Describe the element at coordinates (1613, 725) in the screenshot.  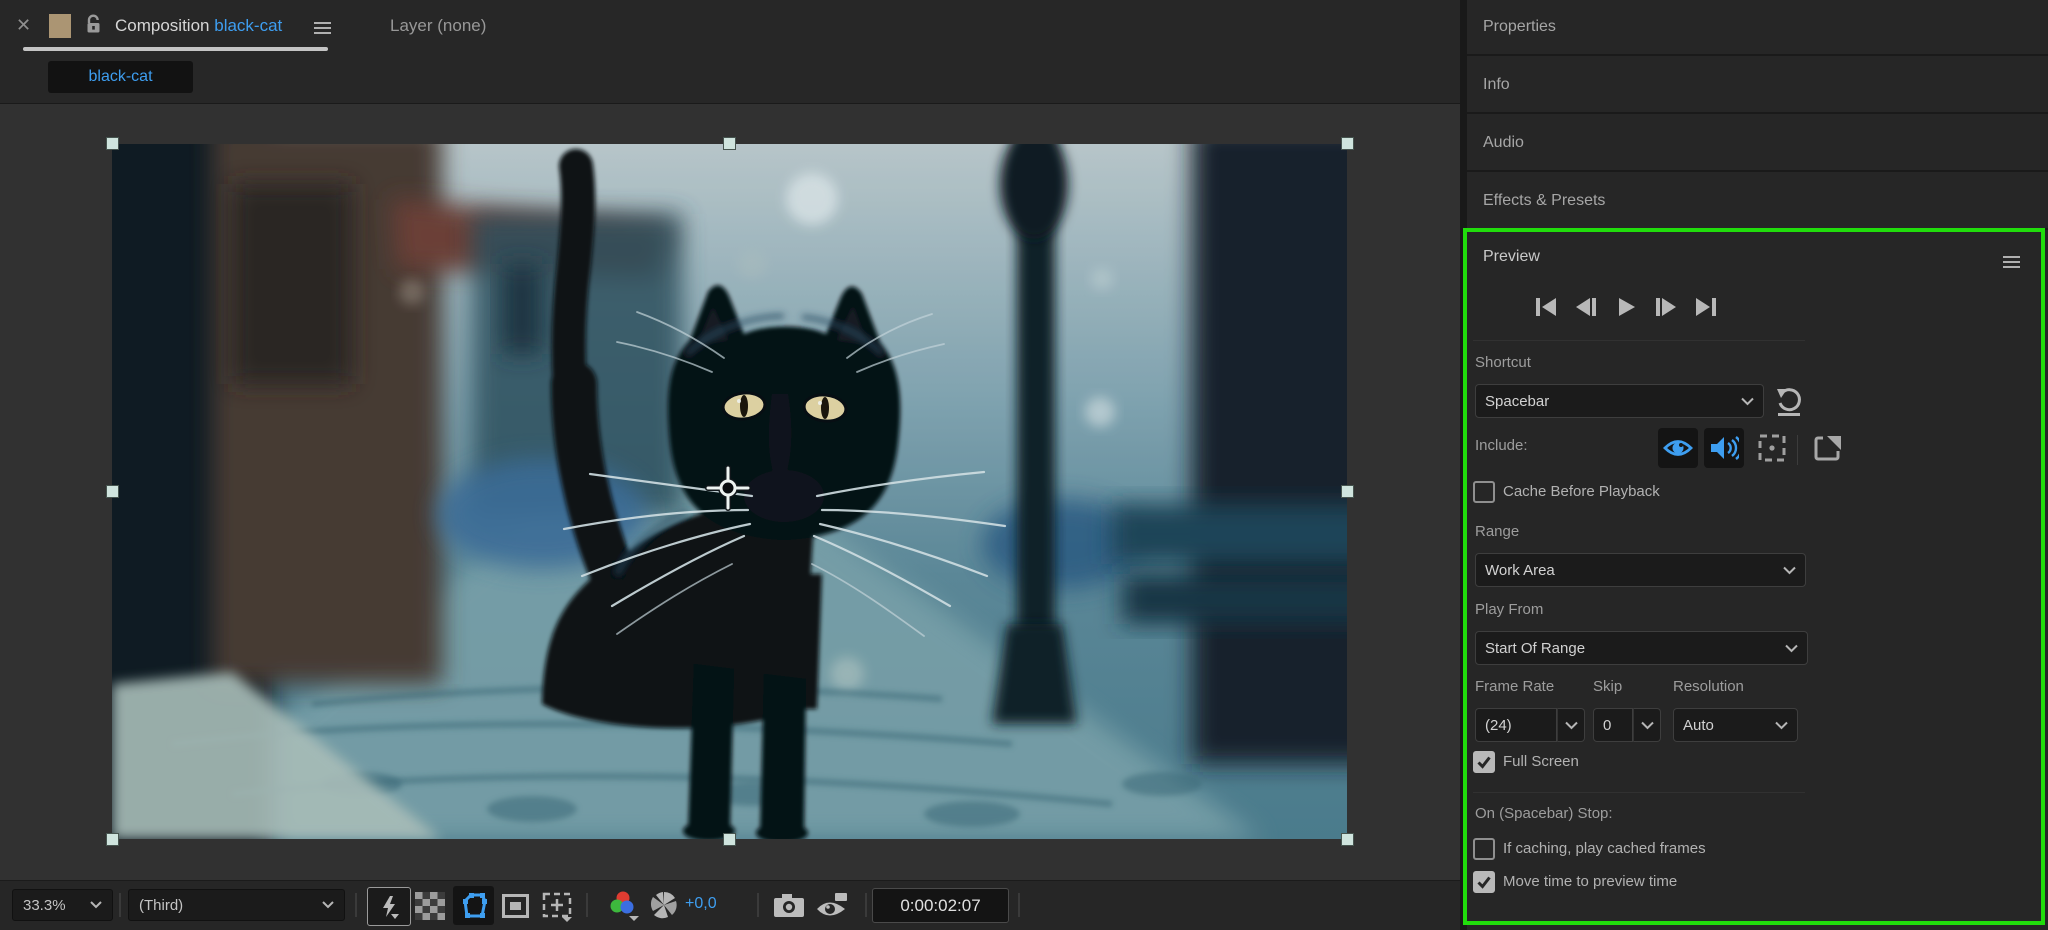
I see `skip-dropdown: 0` at that location.